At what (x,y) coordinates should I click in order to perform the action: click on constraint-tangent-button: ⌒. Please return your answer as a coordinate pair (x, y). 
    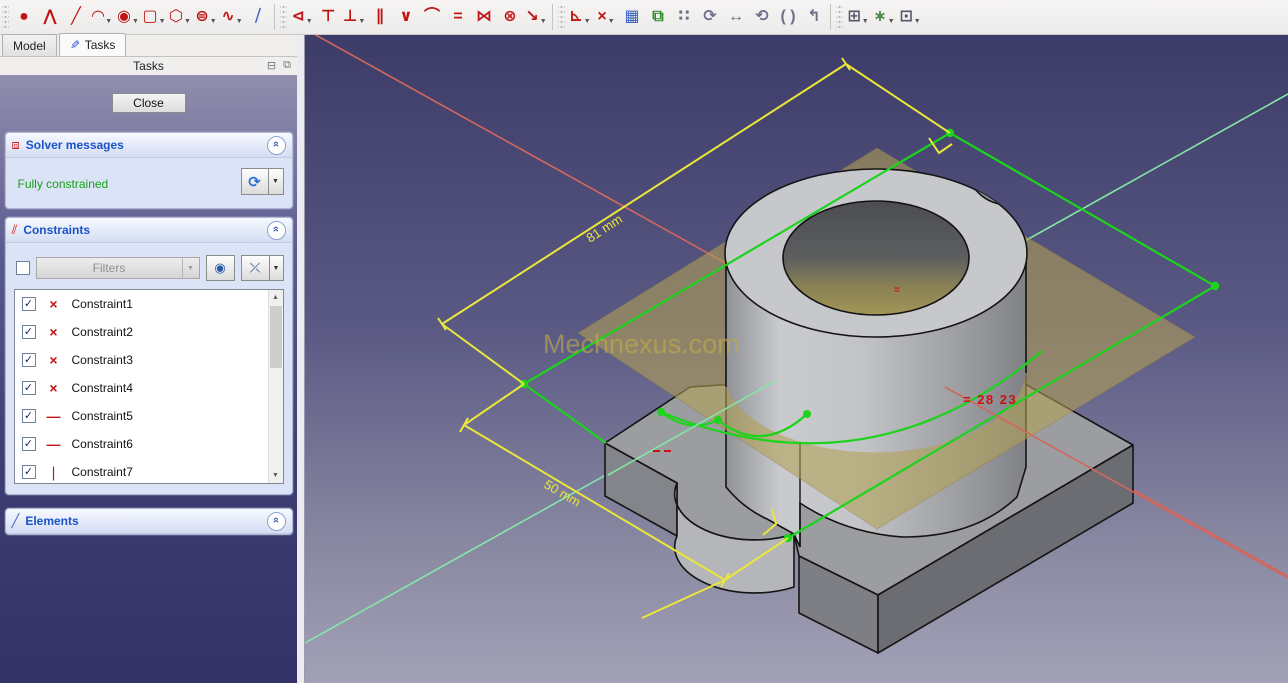
    Looking at the image, I should click on (432, 17).